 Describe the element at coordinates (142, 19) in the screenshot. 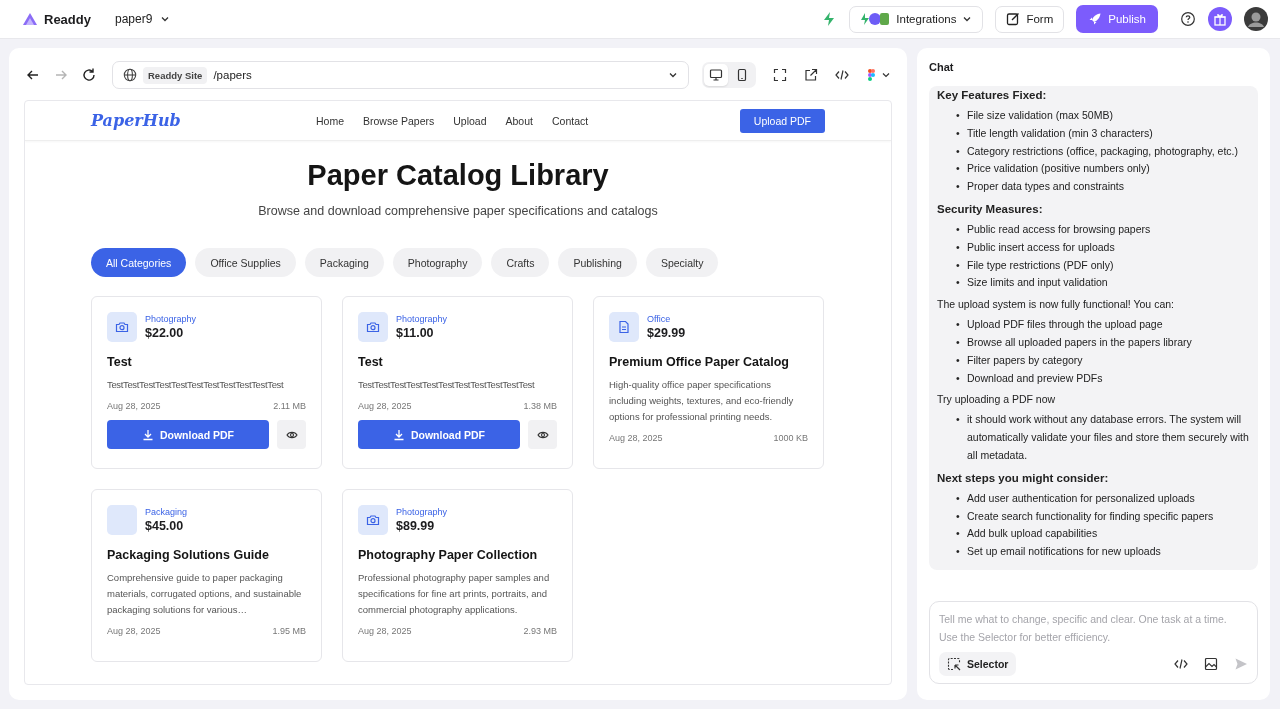

I see `project-dropdown: paper9` at that location.